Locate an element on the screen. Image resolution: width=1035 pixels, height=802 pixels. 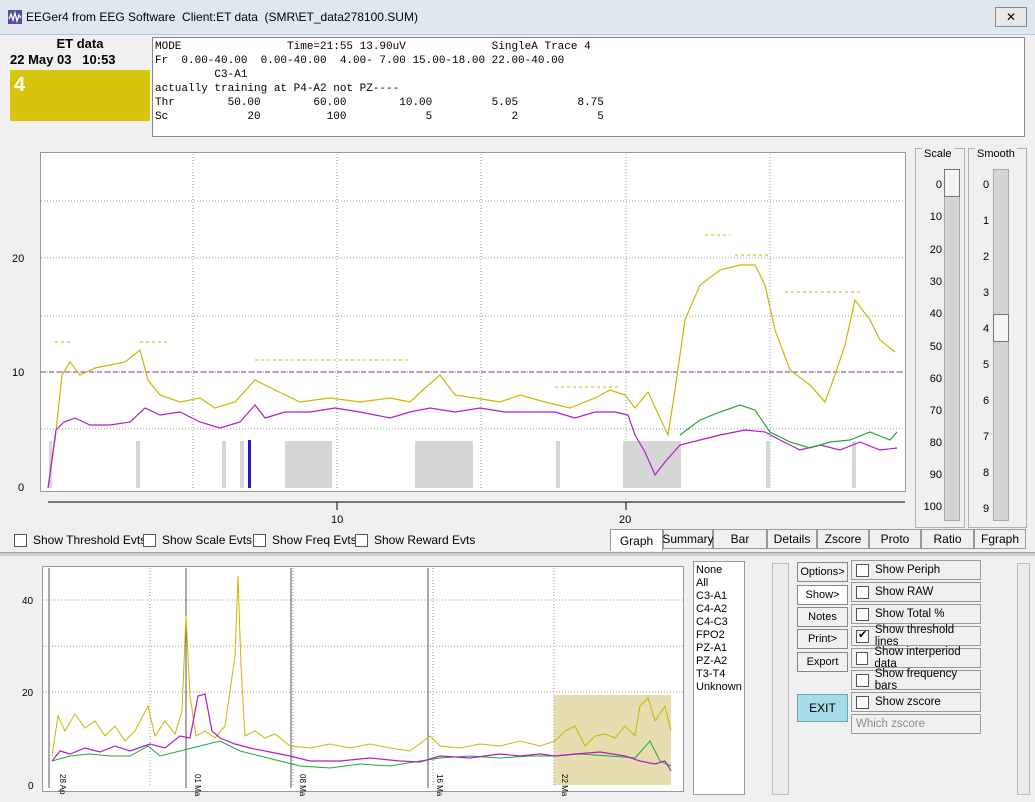
options-button: Options> is located at coordinates (822, 572).